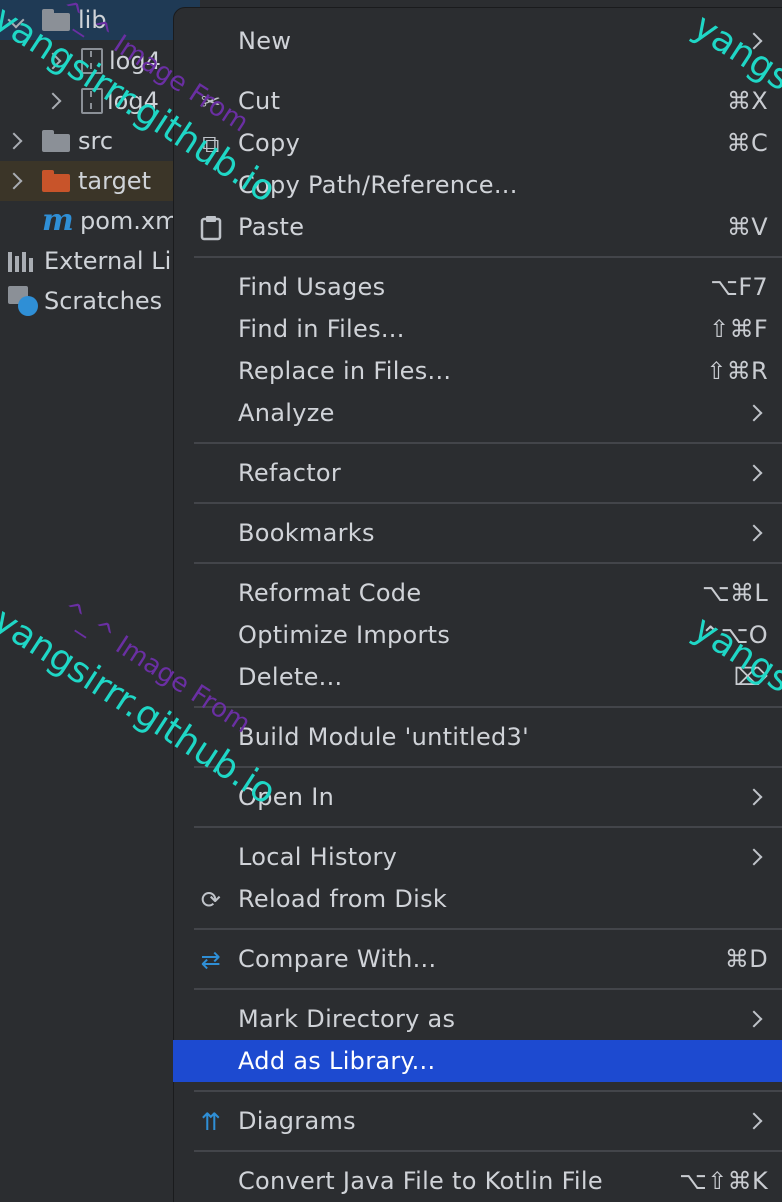 The image size is (782, 1202). I want to click on menu-item-shortcut: ⌥⇧⌘K, so click(723, 1181).